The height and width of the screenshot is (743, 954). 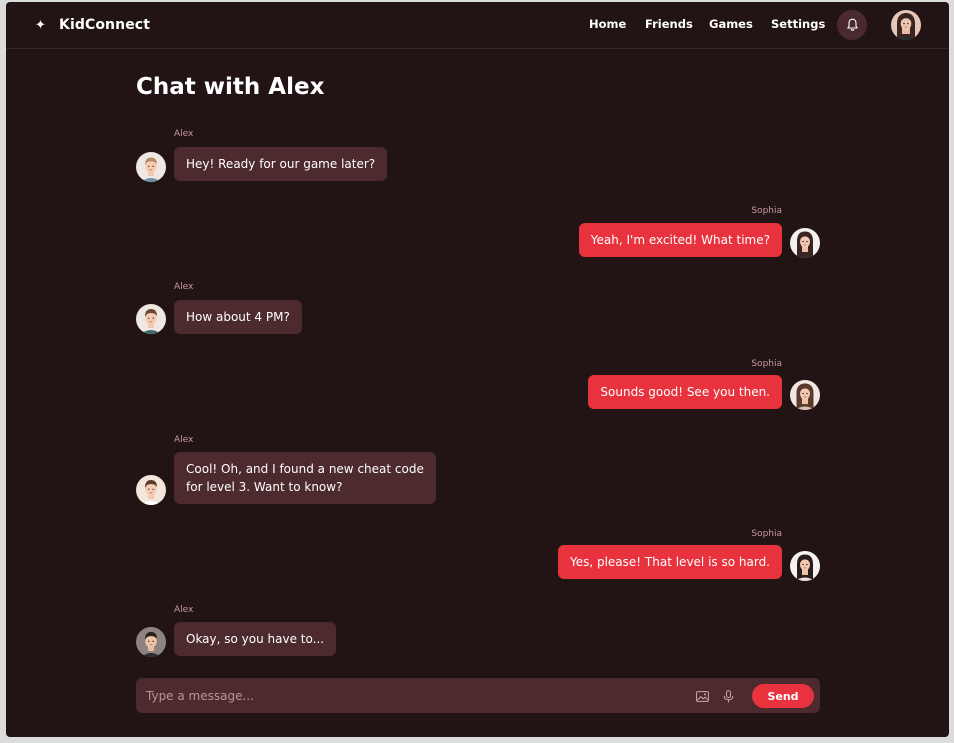 What do you see at coordinates (406, 695) in the screenshot?
I see `message-input` at bounding box center [406, 695].